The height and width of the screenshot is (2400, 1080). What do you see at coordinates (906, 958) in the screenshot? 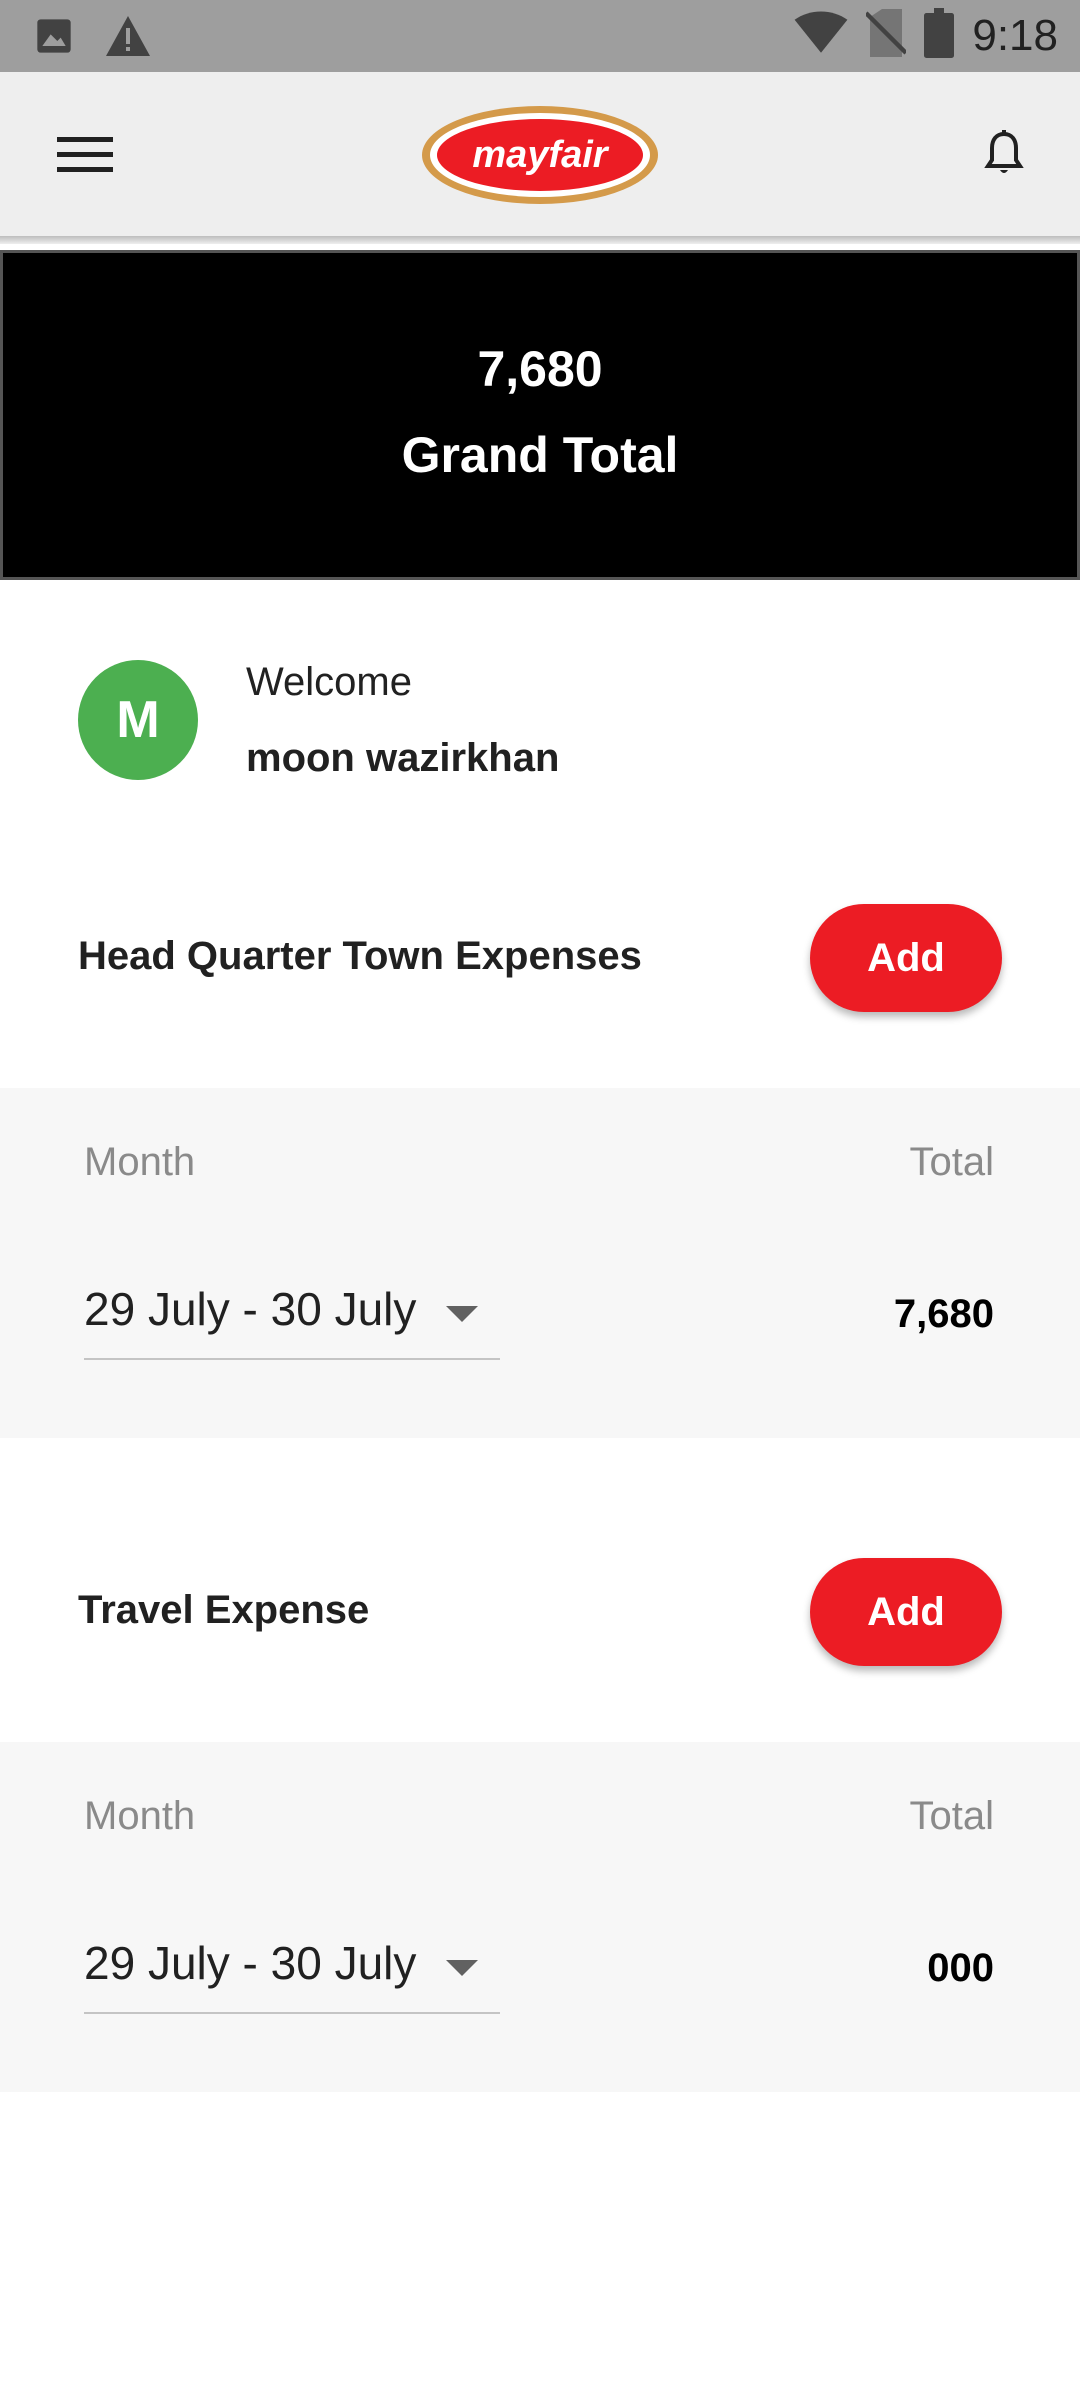
I see `hq-add-button: Add` at bounding box center [906, 958].